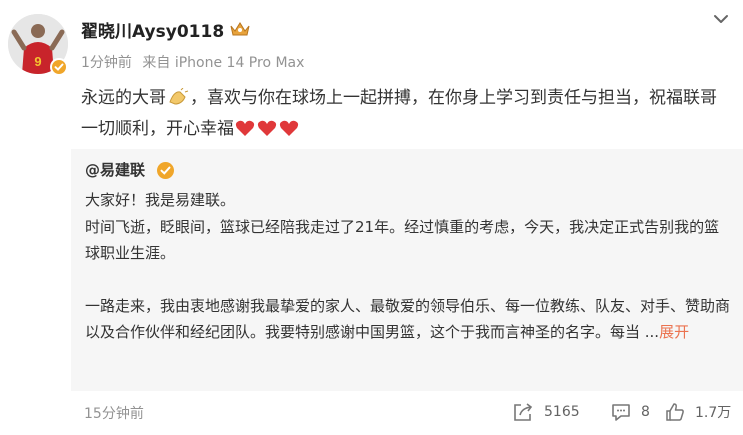  What do you see at coordinates (523, 412) in the screenshot?
I see `share-icon` at bounding box center [523, 412].